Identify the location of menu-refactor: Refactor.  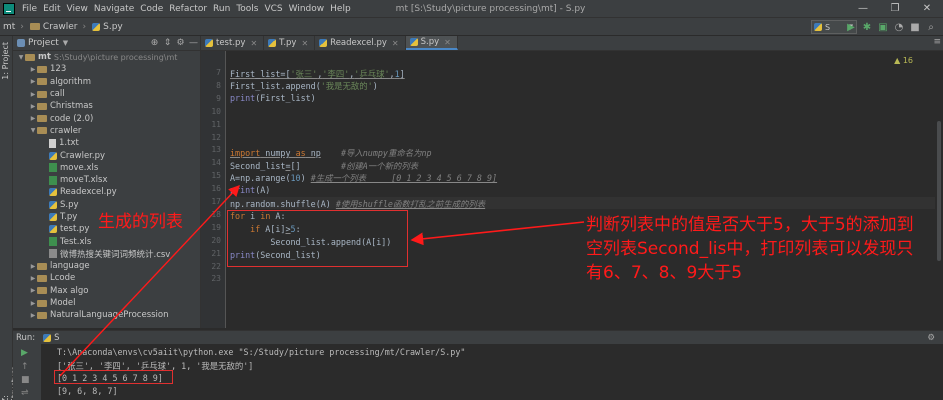
(188, 9).